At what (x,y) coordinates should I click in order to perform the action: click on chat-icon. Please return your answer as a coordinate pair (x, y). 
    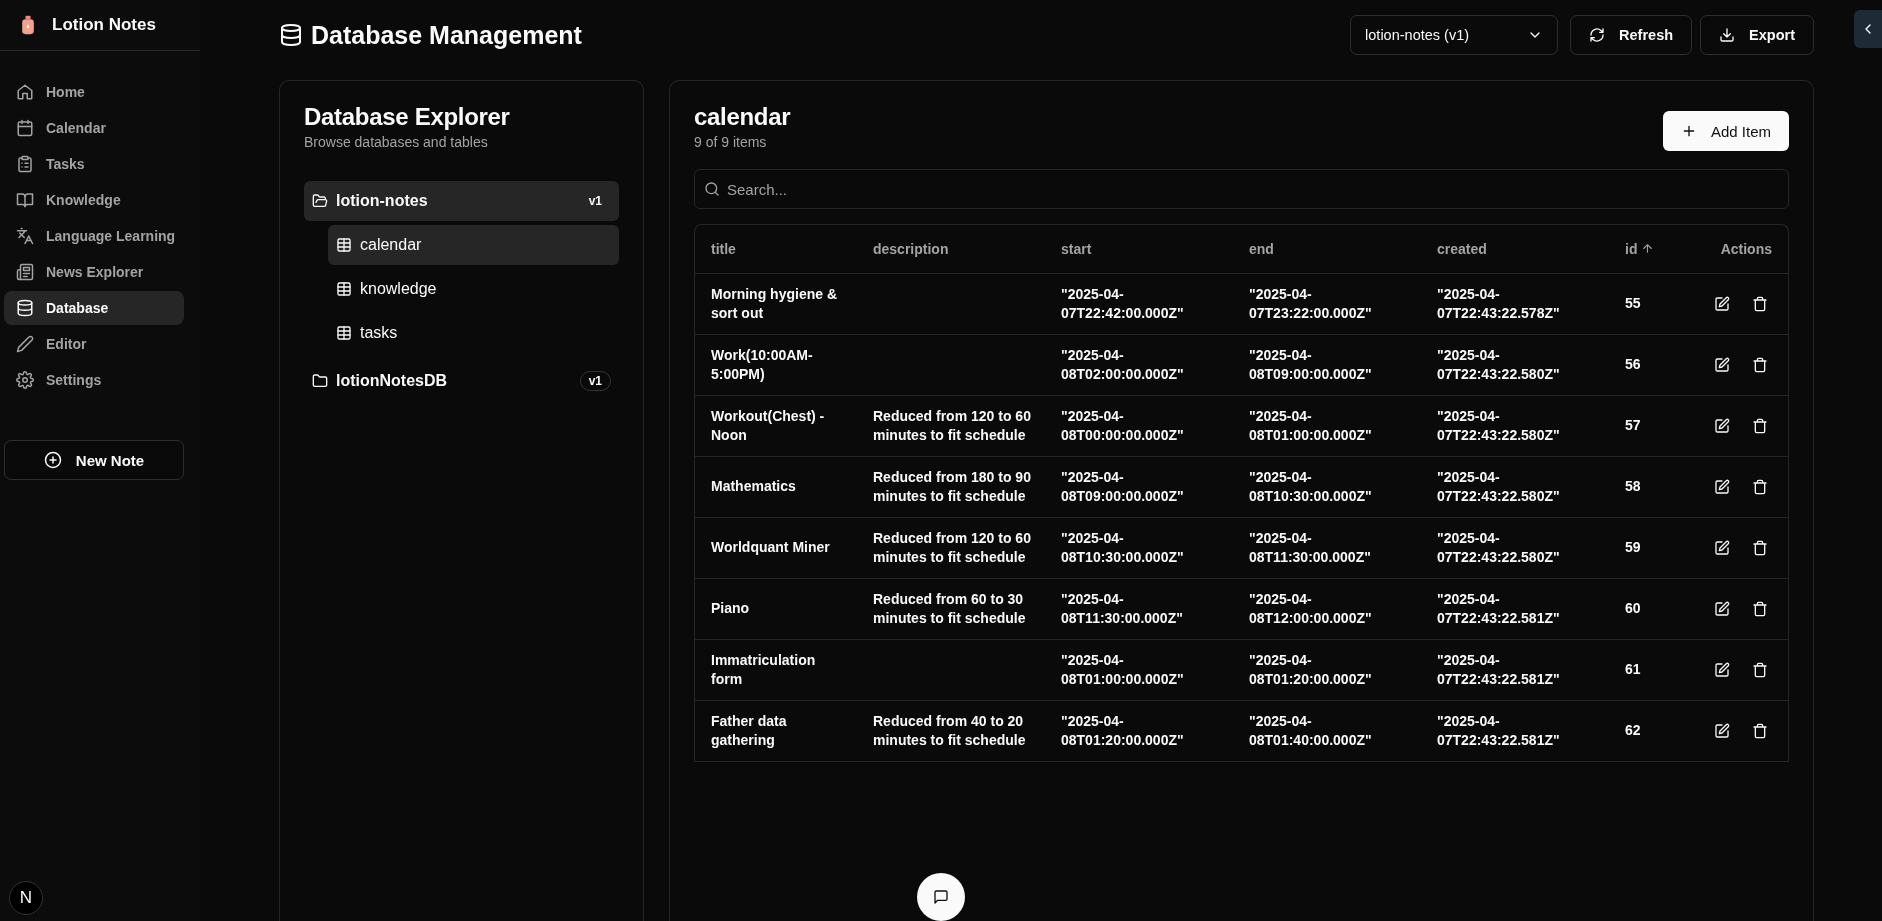
    Looking at the image, I should click on (941, 897).